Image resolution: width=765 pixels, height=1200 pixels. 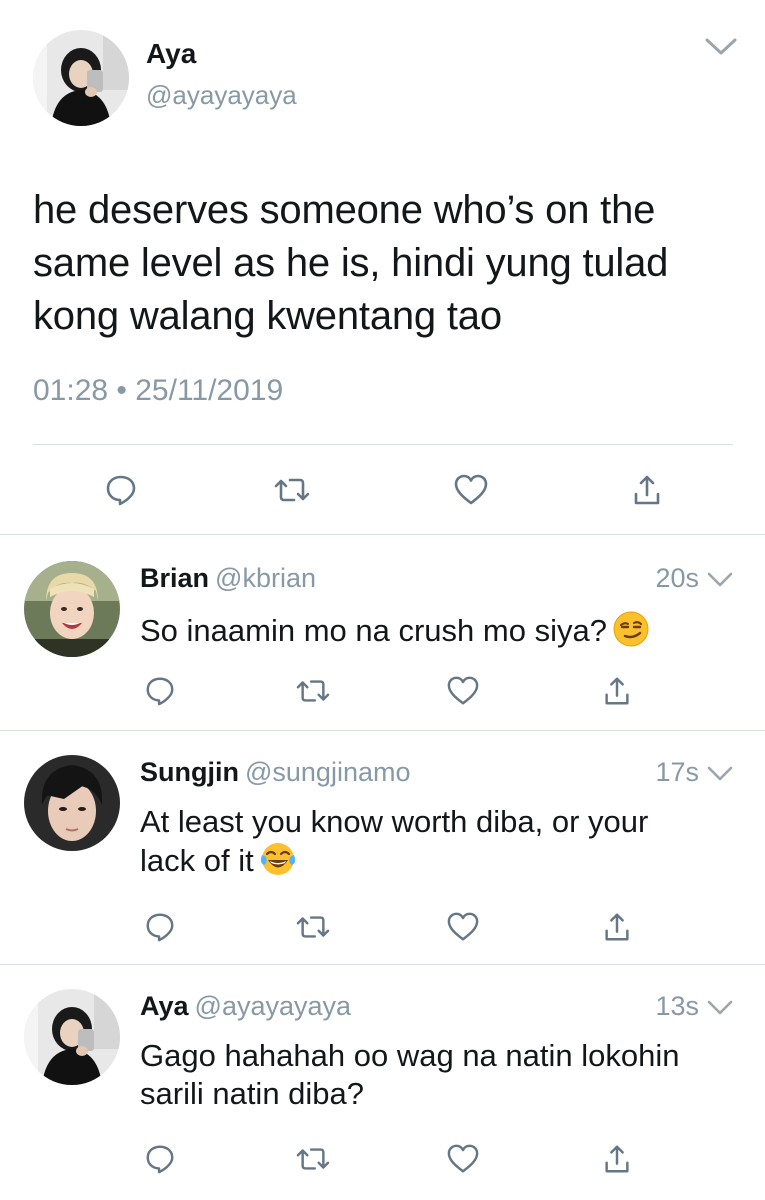 I want to click on reply-text: So inaamin mo na crush mo siya?, so click(x=440, y=630).